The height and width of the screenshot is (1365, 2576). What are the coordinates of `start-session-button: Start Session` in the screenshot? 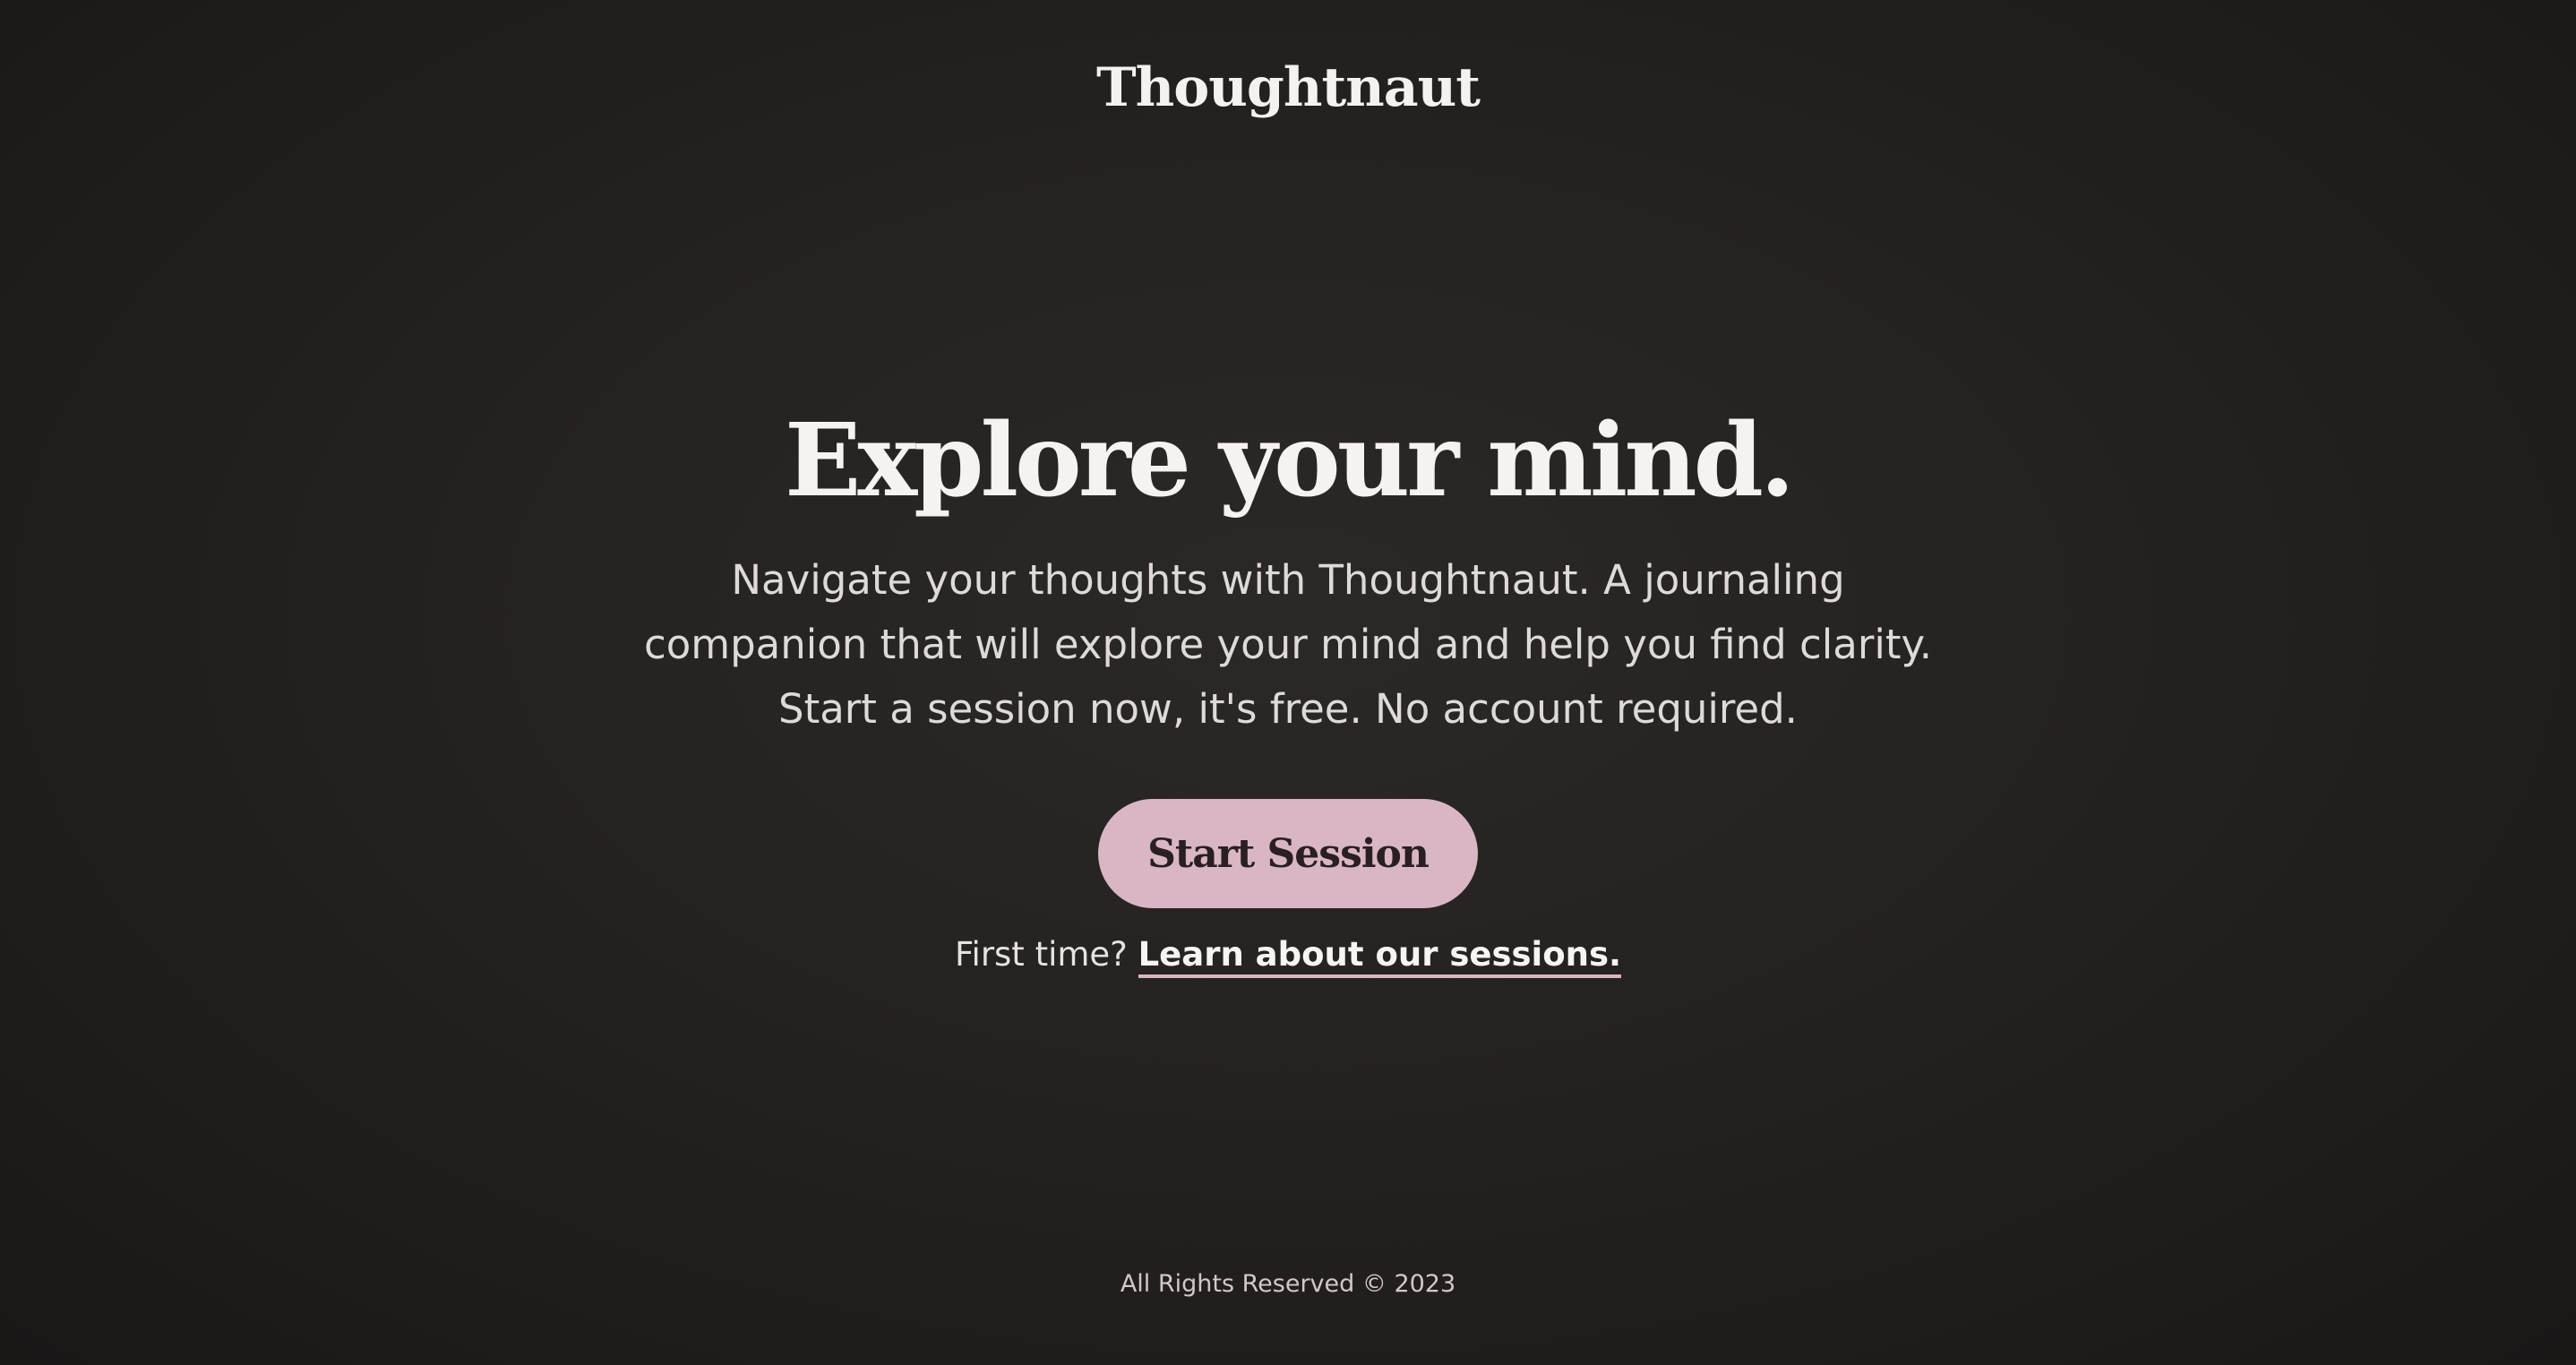 It's located at (1288, 853).